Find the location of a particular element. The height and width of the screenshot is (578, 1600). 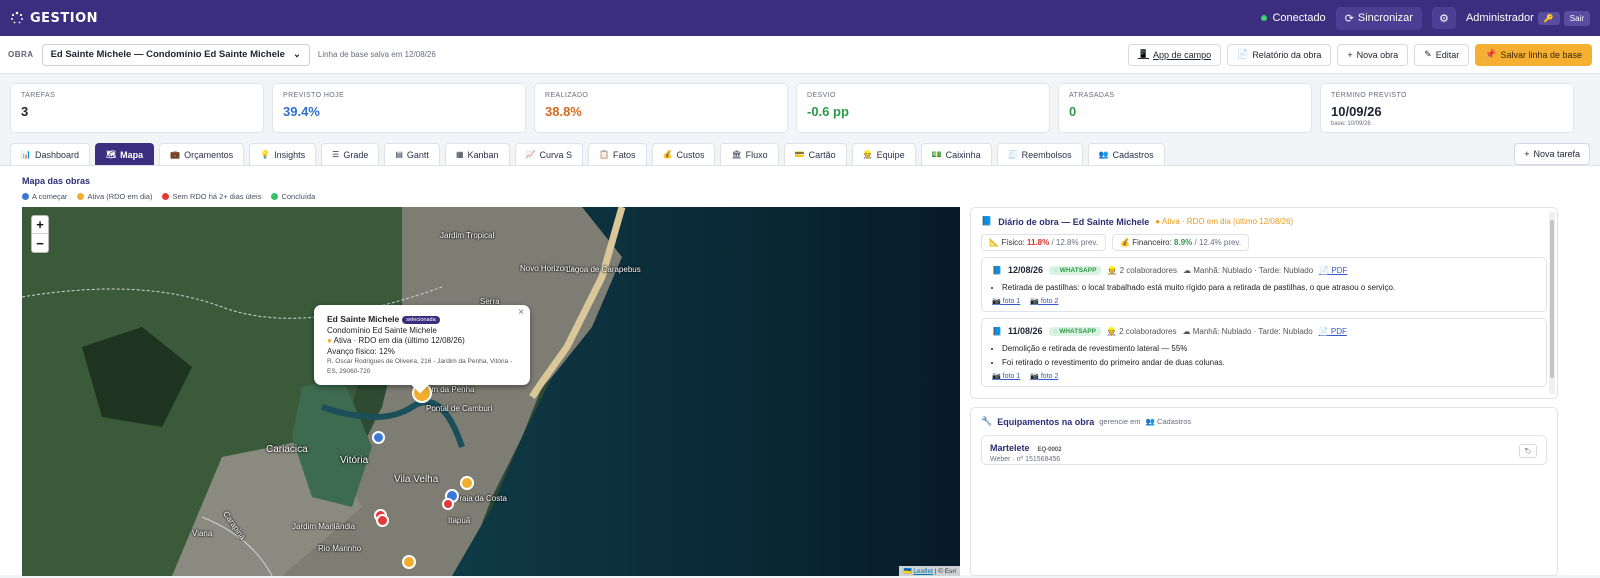

source-label: WHATSAPP is located at coordinates (1078, 270).